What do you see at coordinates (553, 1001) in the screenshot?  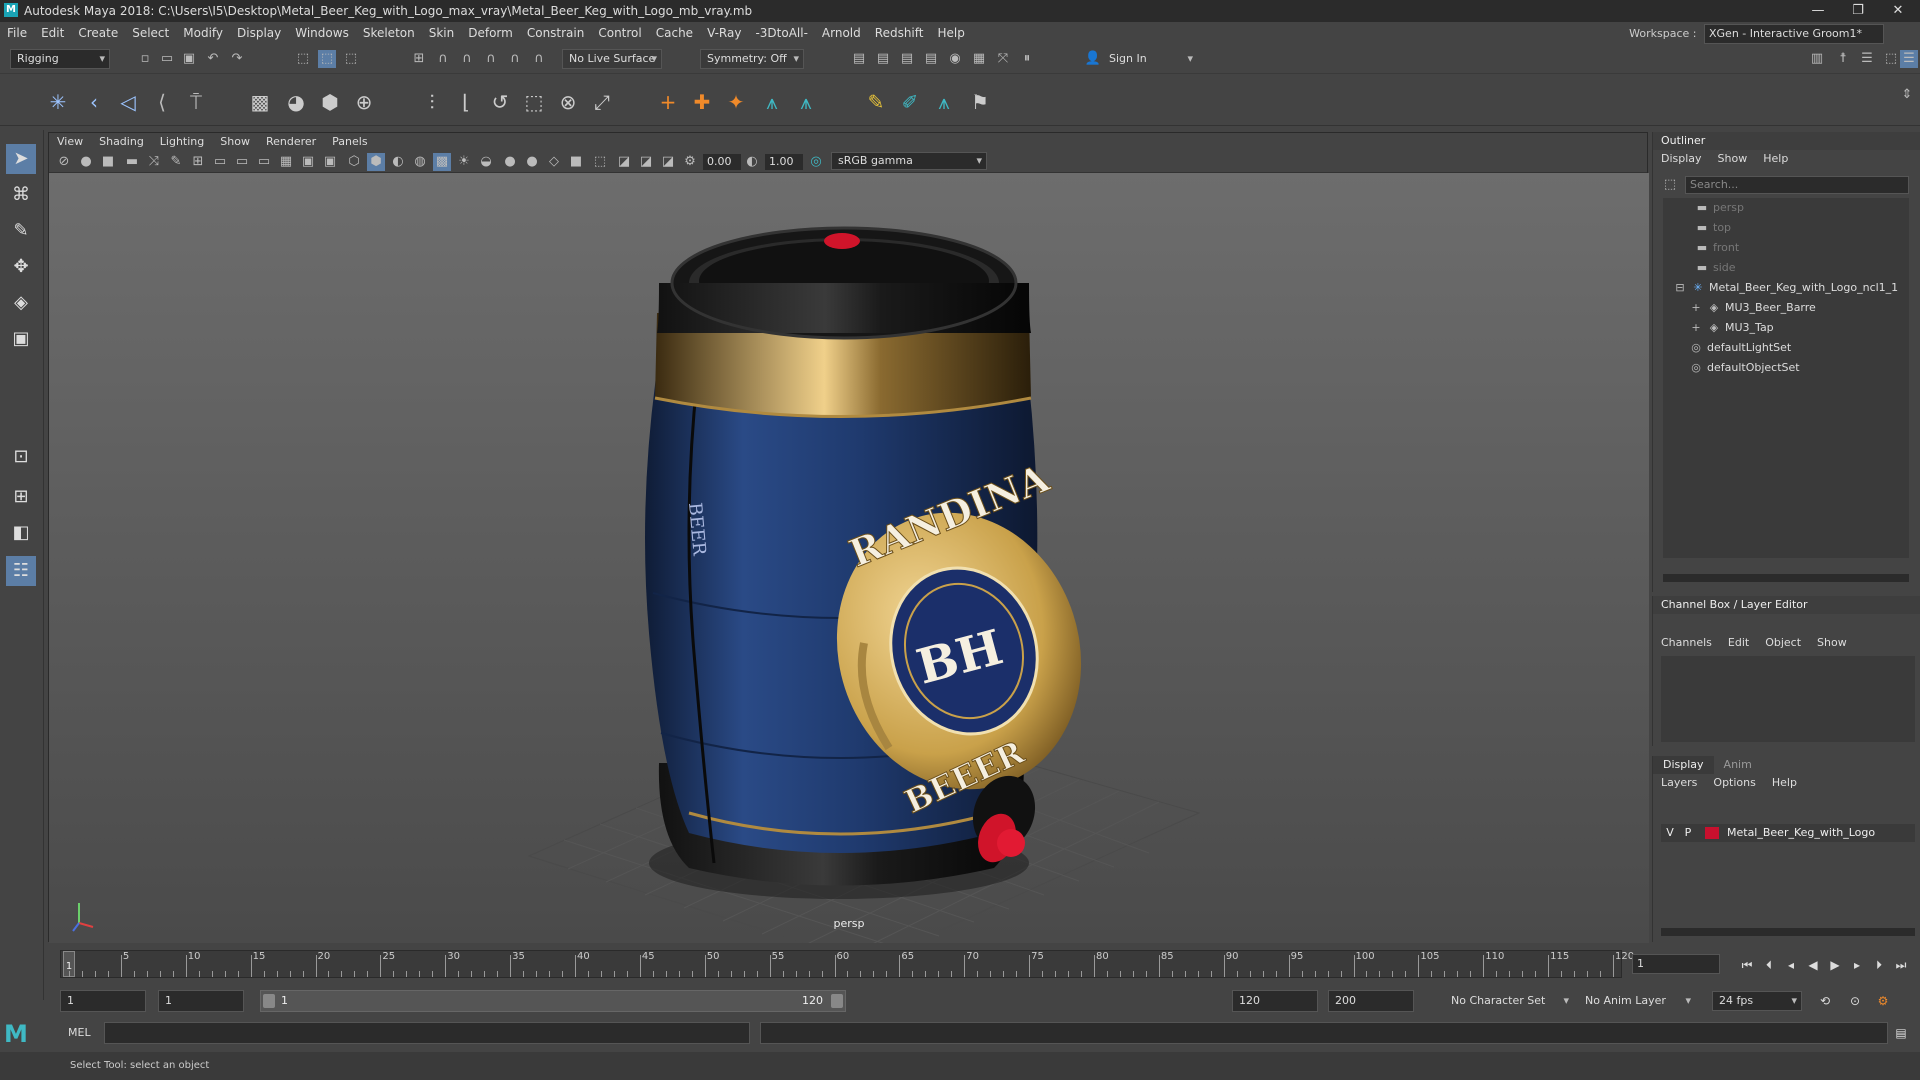 I see `range-slider-bar: 1 120` at bounding box center [553, 1001].